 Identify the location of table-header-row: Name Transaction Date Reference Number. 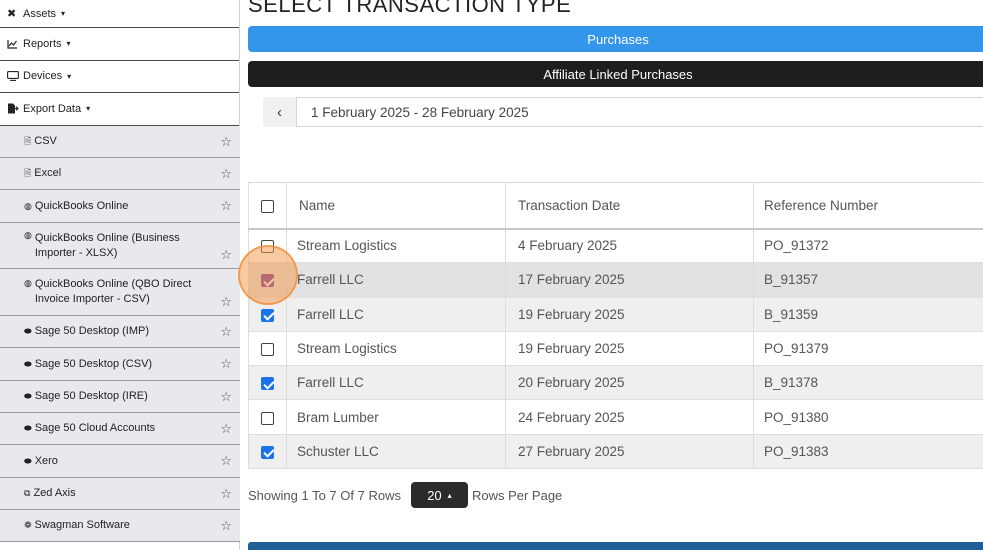
(615, 205).